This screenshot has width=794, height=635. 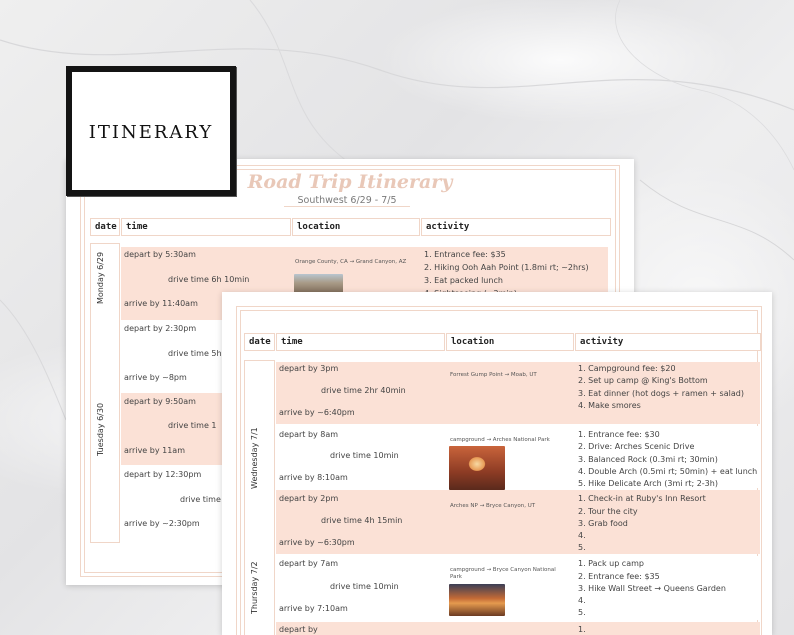 I want to click on activity-item: 1. Pack up camp, so click(x=611, y=563).